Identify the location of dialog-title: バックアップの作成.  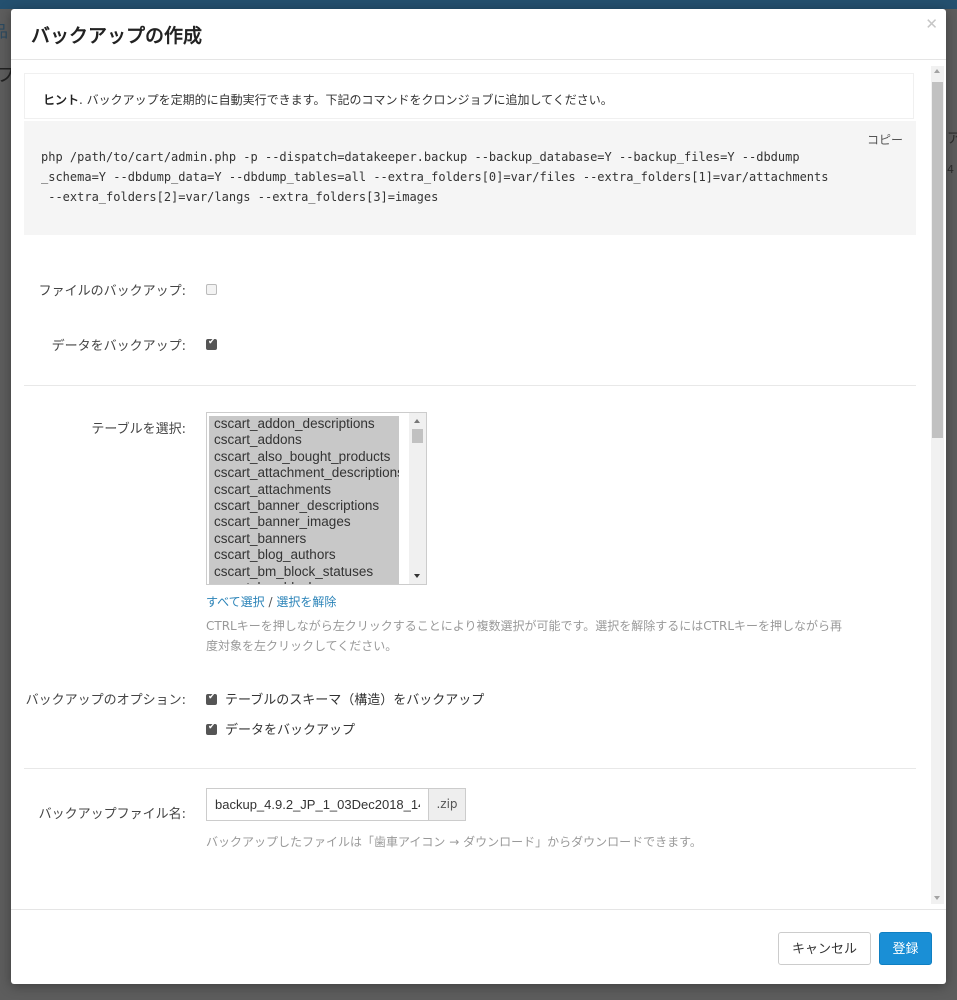
(117, 36).